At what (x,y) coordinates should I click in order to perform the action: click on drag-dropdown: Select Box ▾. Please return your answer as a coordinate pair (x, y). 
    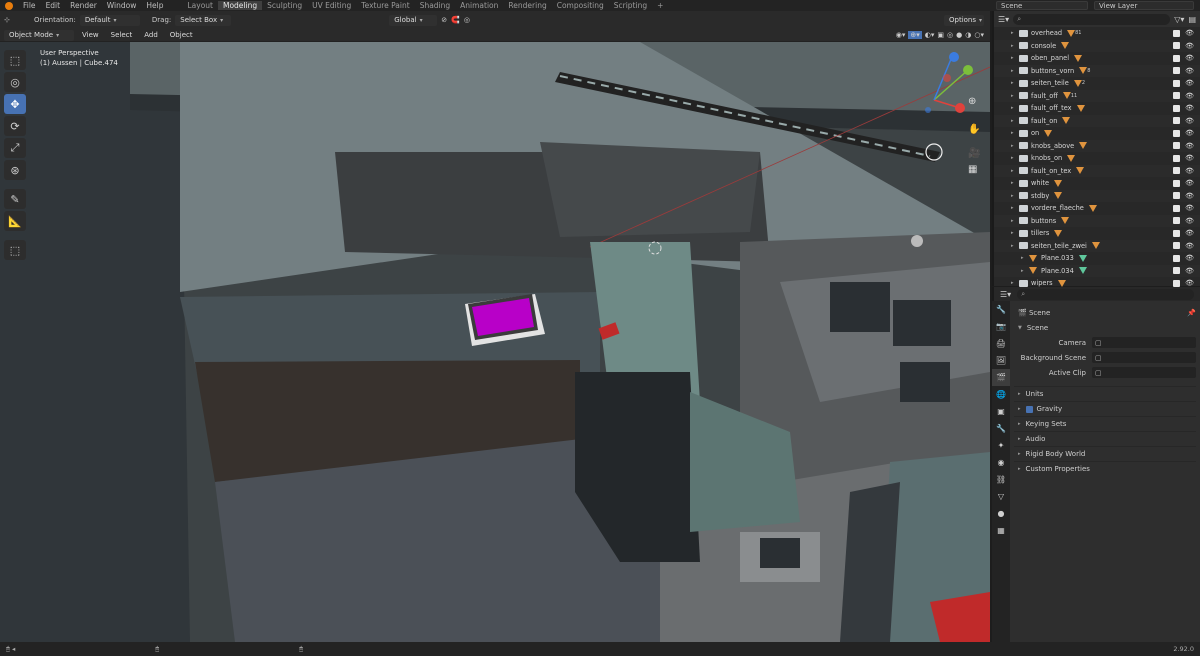
    Looking at the image, I should click on (203, 20).